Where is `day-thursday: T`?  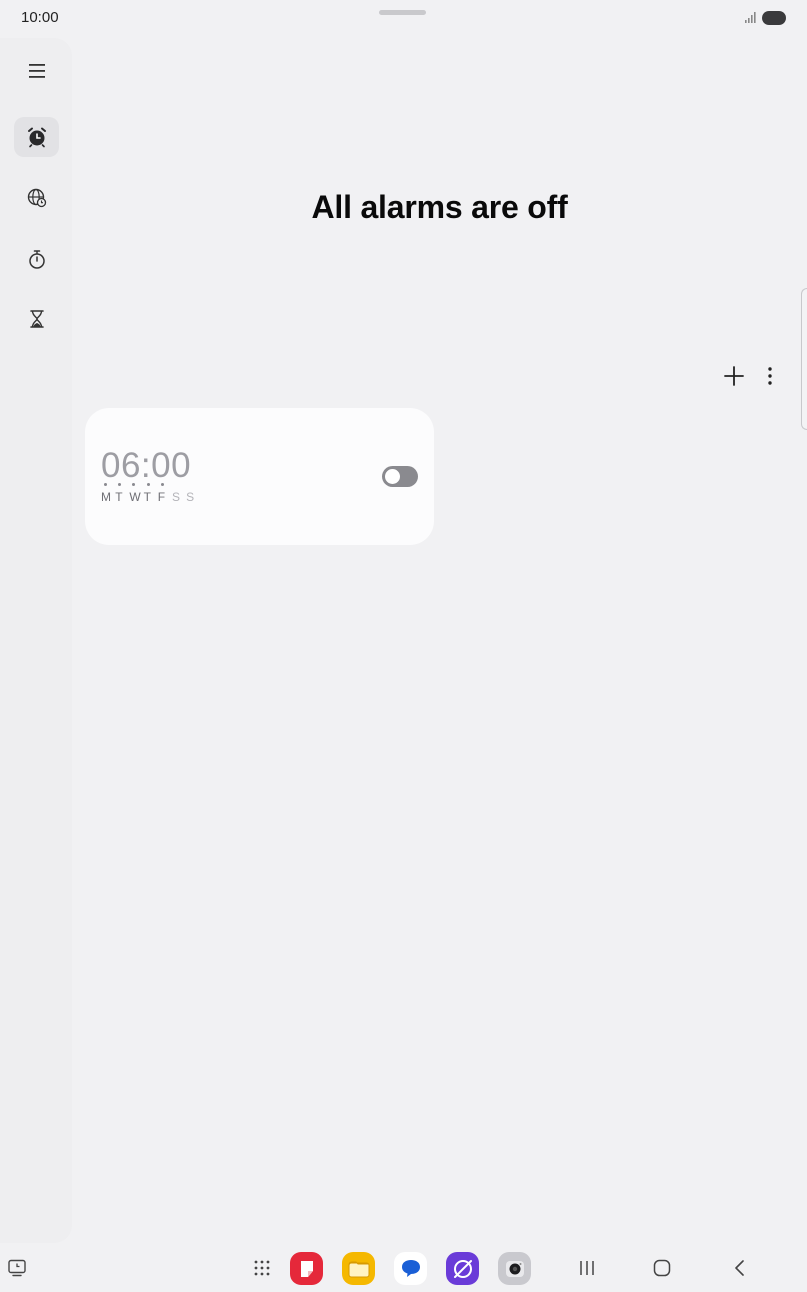 day-thursday: T is located at coordinates (151, 493).